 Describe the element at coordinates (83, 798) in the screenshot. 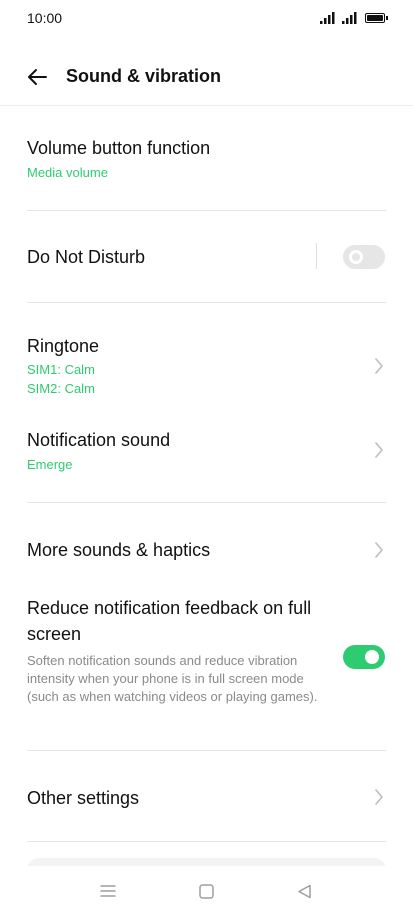

I see `other-settings-label: Other settings` at that location.